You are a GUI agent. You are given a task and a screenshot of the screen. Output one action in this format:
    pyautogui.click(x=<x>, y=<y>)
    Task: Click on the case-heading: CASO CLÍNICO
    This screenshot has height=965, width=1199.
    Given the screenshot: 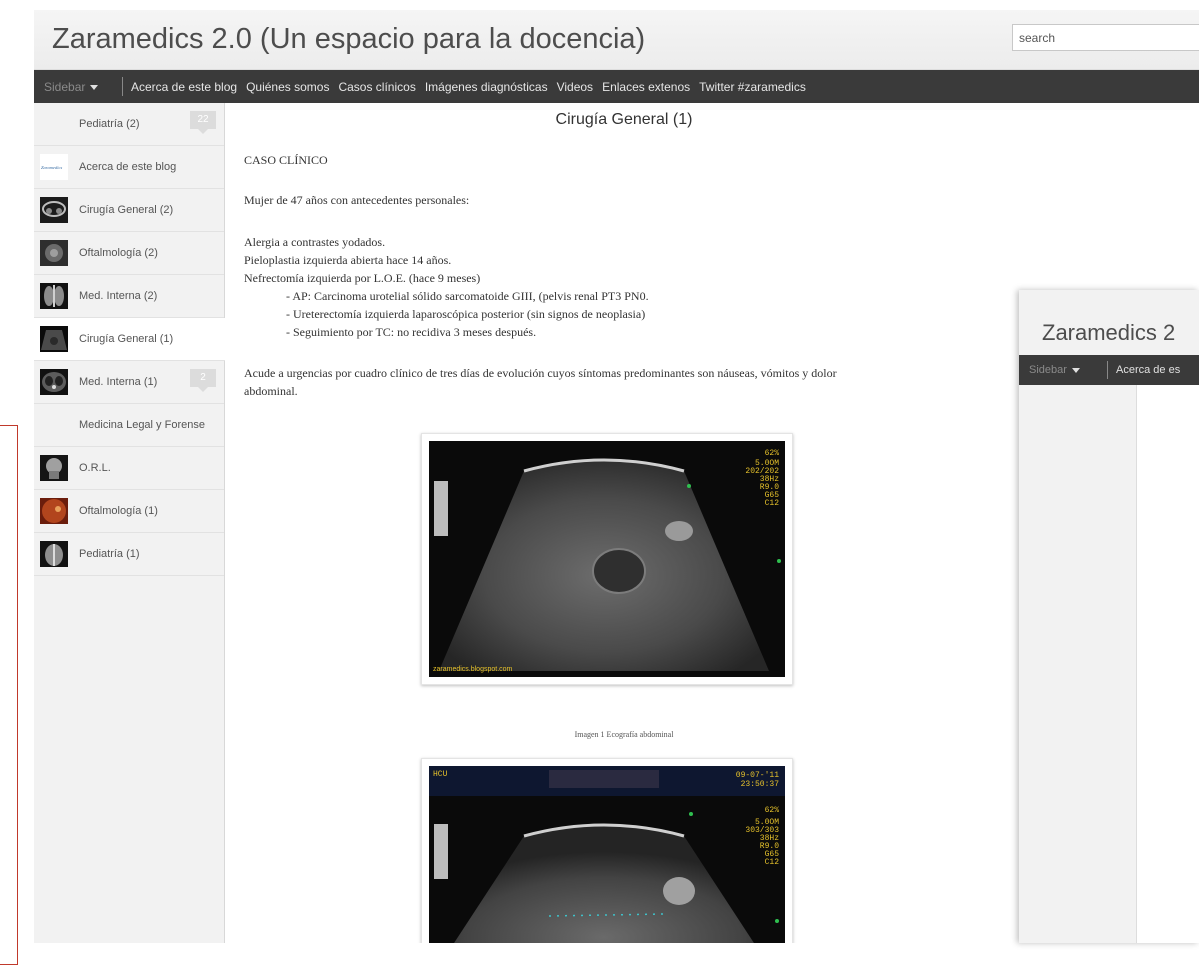 What is the action you would take?
    pyautogui.click(x=286, y=160)
    